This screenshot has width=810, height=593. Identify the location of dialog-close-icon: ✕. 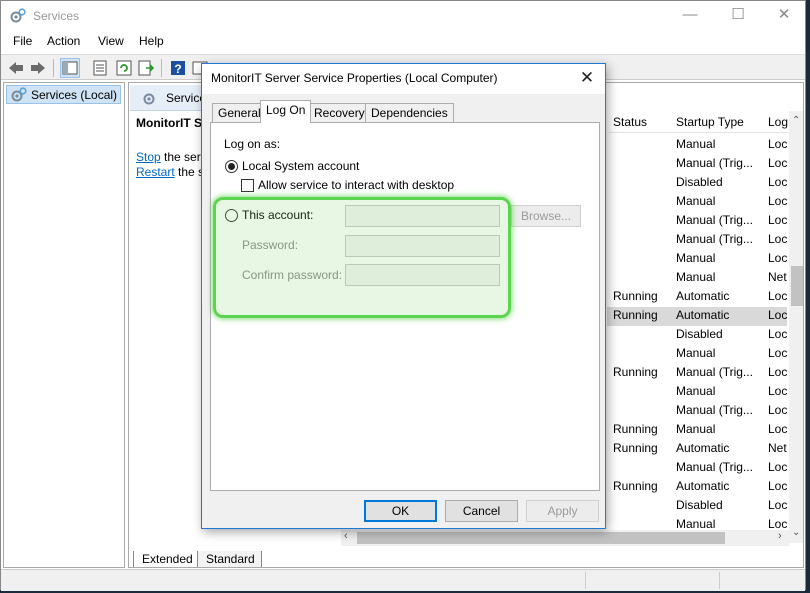
(587, 79).